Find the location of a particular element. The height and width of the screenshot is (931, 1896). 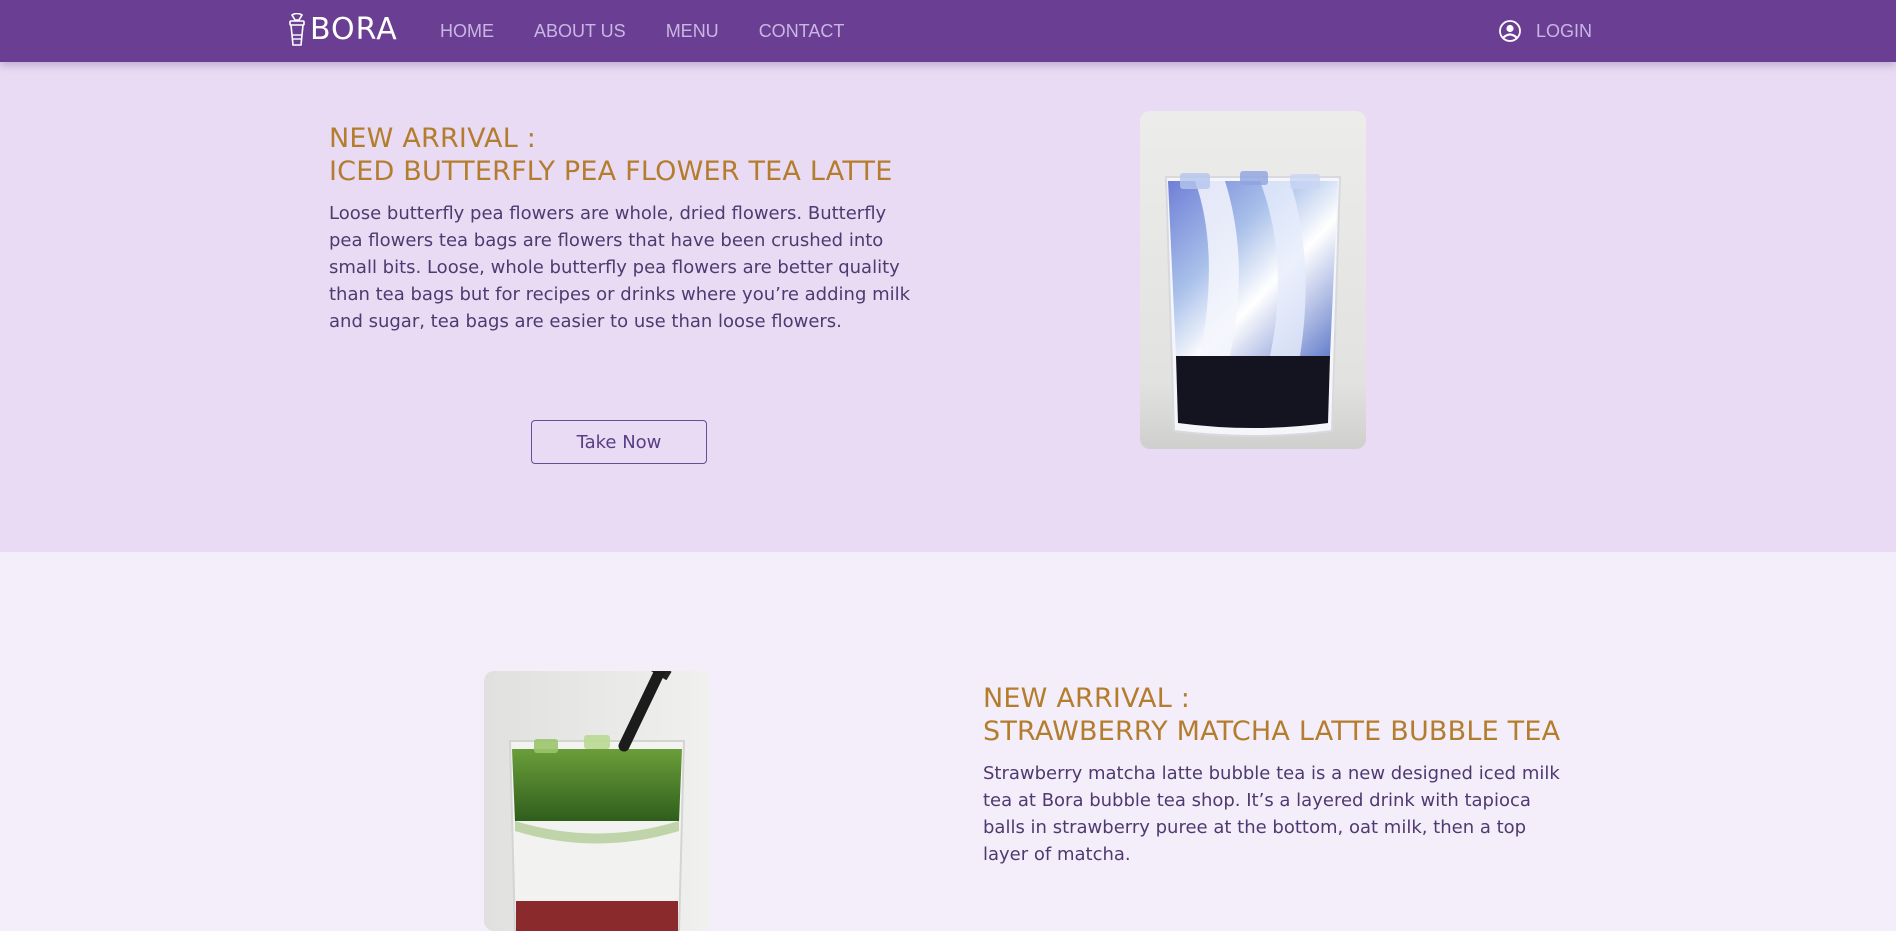

bubble-tea-cup-icon is located at coordinates (297, 29).